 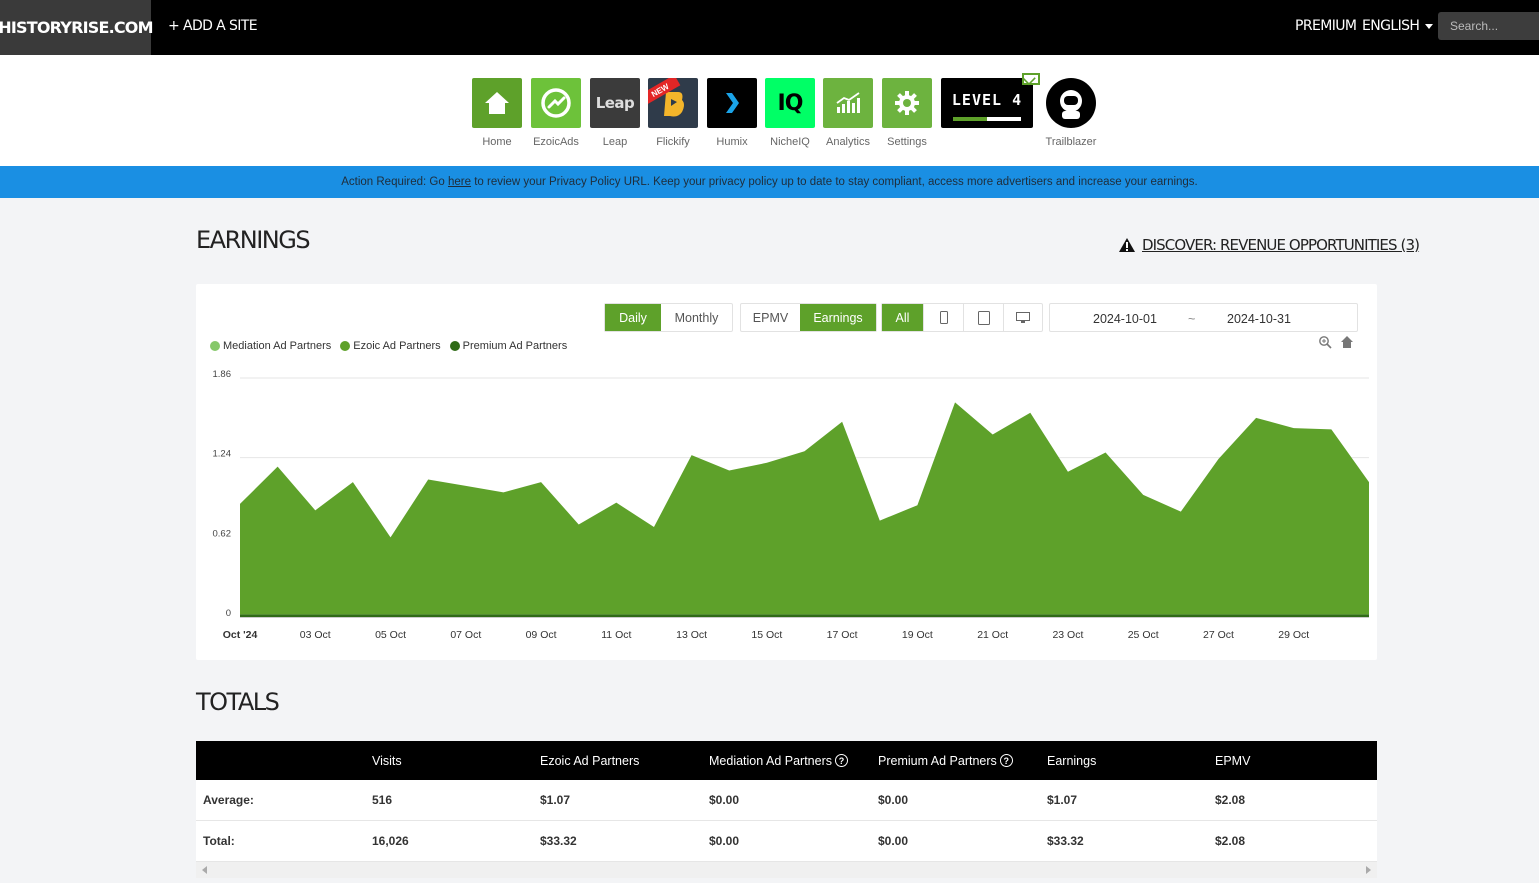 I want to click on totals-title: TOTALS, so click(x=238, y=702).